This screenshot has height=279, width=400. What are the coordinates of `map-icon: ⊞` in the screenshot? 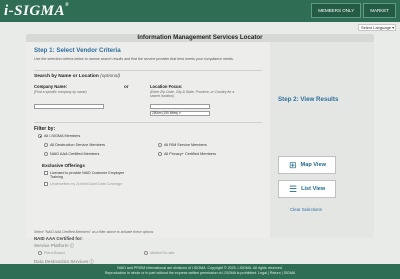 It's located at (293, 164).